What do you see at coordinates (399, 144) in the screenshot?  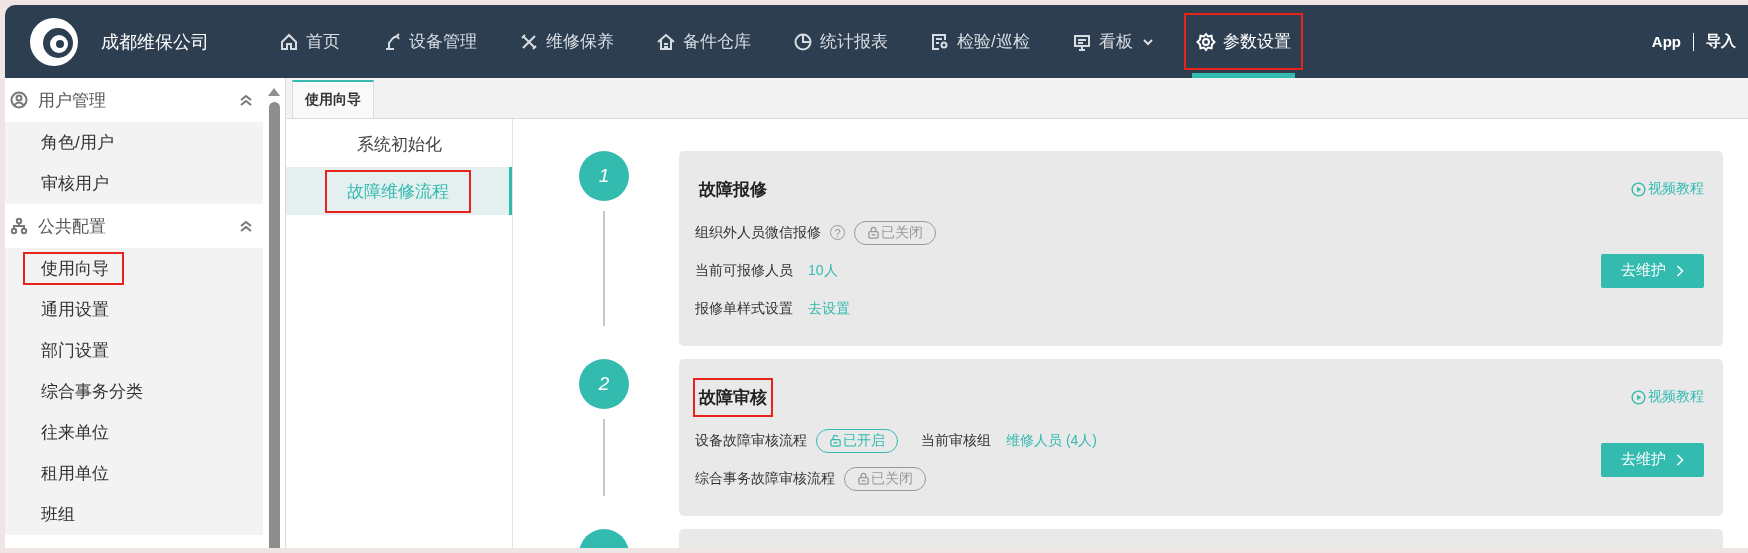 I see `subnav-item: 系统初始化` at bounding box center [399, 144].